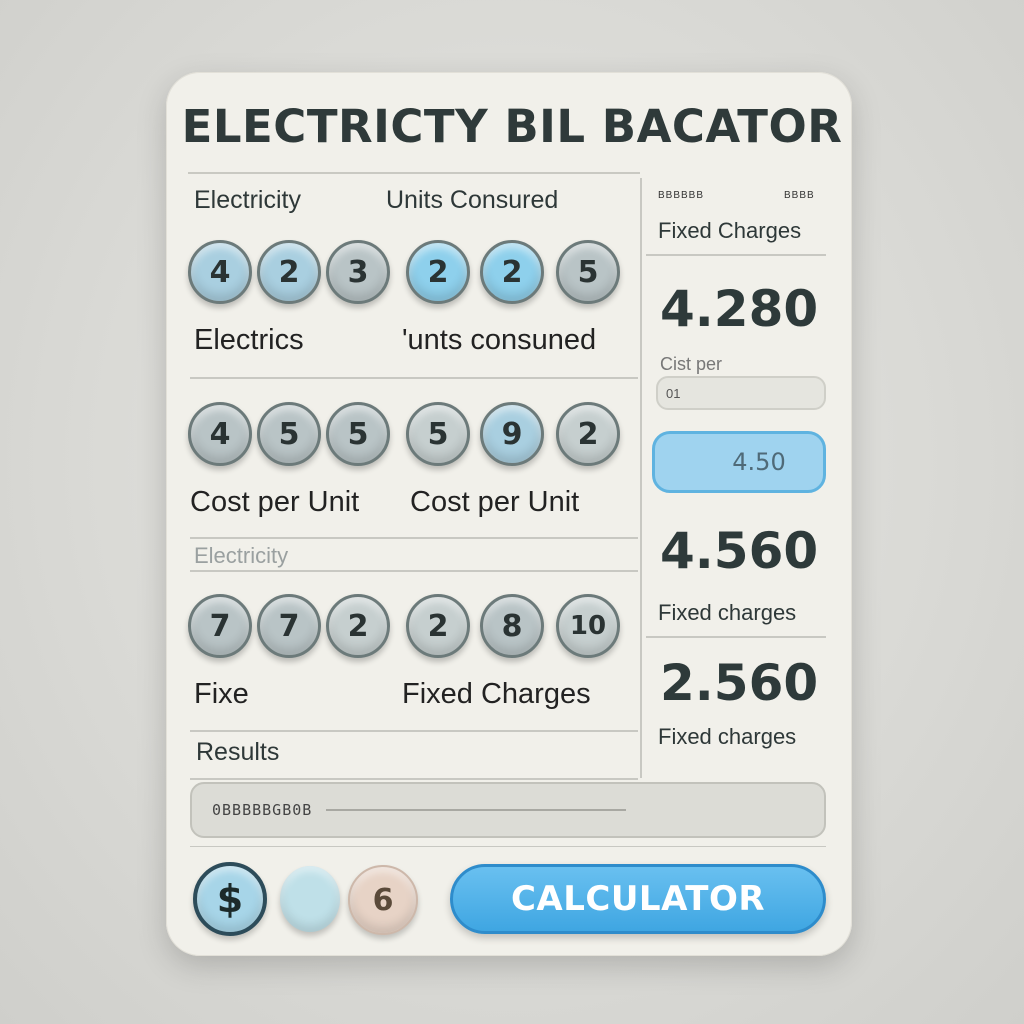 The width and height of the screenshot is (1024, 1024). I want to click on fixed-charges-label: Fixed Charges, so click(730, 230).